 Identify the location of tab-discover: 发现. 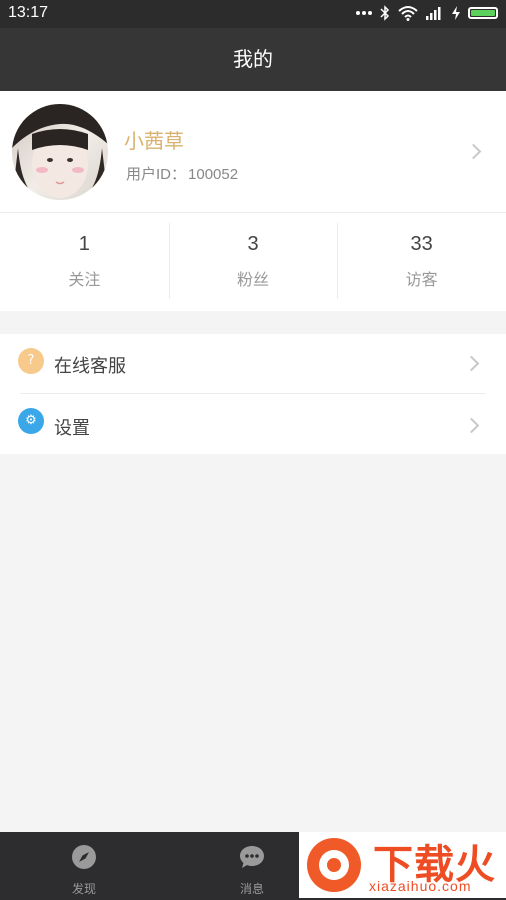
(84, 866).